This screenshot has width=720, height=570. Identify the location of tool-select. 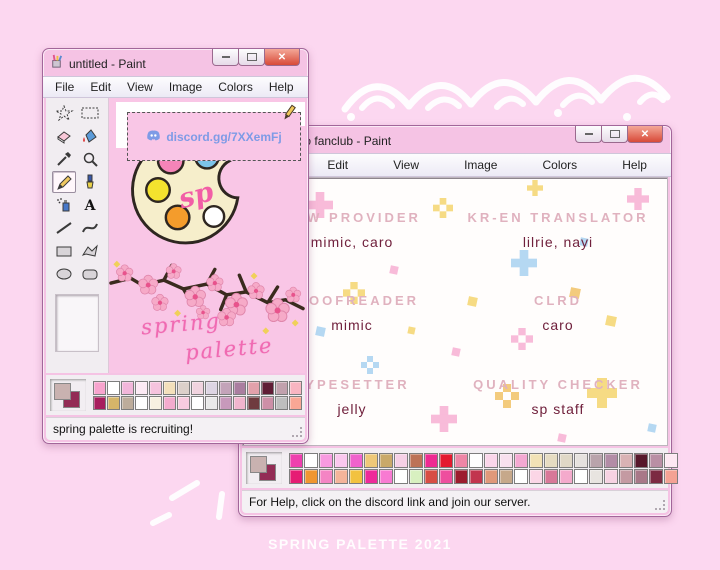
(90, 113).